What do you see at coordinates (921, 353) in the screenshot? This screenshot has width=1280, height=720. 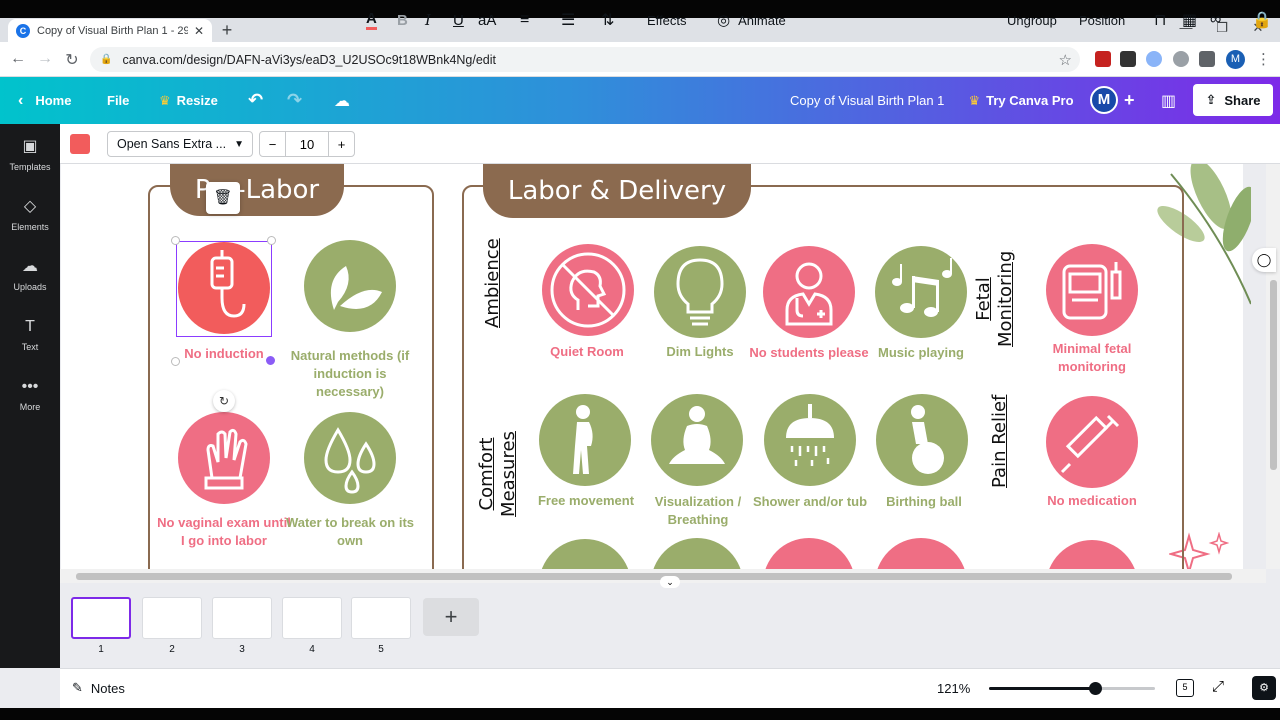 I see `music-playing-label: Music playing` at bounding box center [921, 353].